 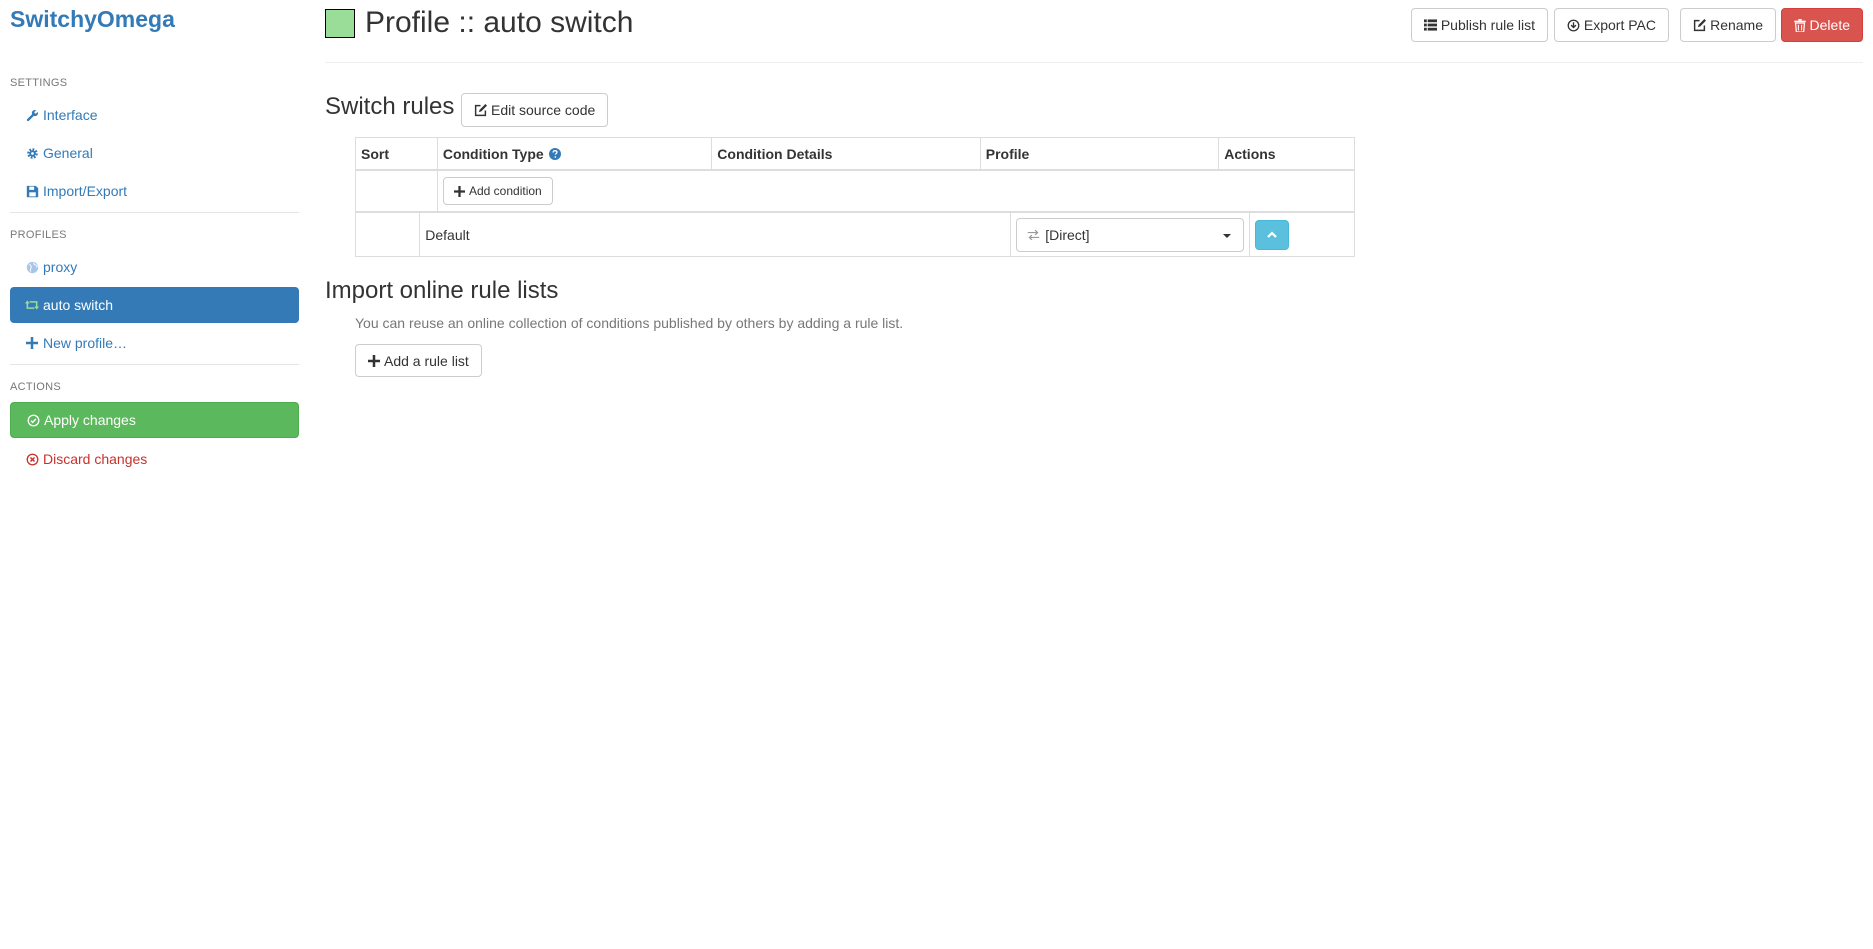 I want to click on sidebar-item-general: General, so click(x=154, y=153).